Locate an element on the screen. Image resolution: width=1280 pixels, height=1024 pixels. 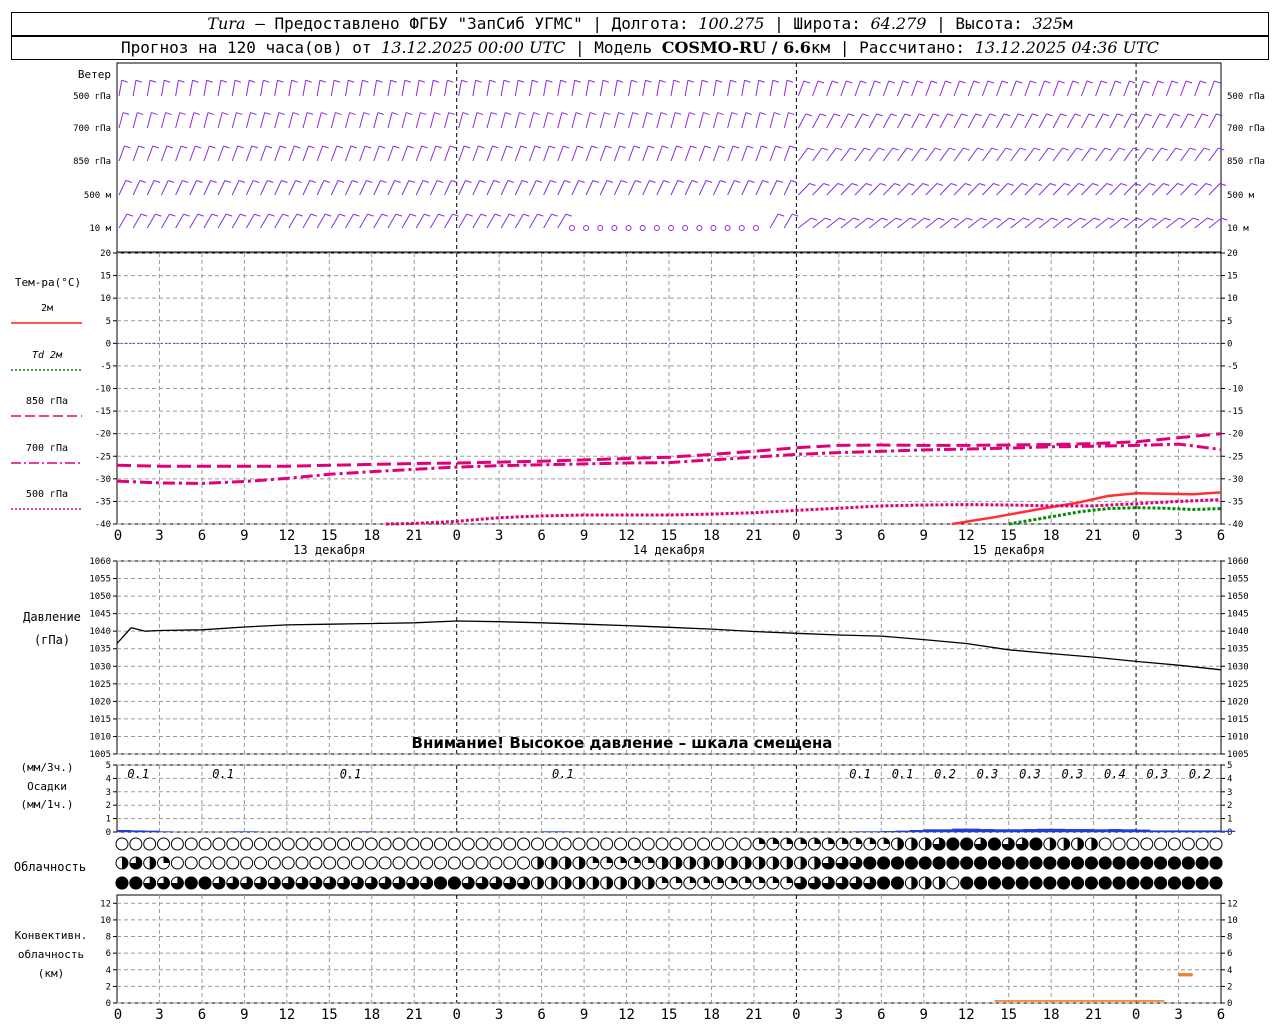
pressure-axis-title: Давление is located at coordinates (52, 617).